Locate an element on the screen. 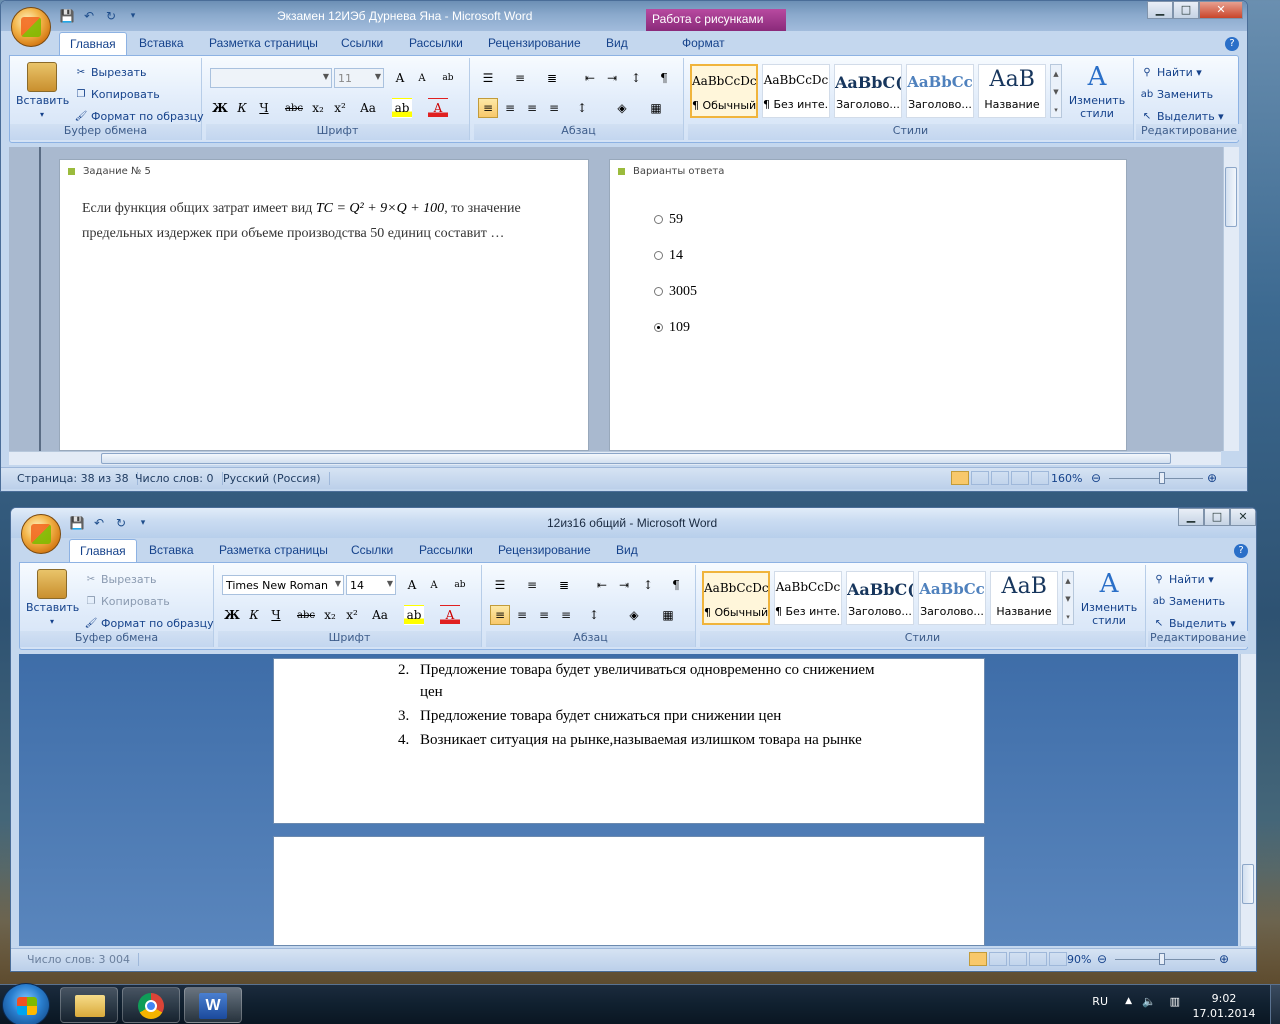 The width and height of the screenshot is (1280, 1024). taskbar-word: W is located at coordinates (213, 1005).